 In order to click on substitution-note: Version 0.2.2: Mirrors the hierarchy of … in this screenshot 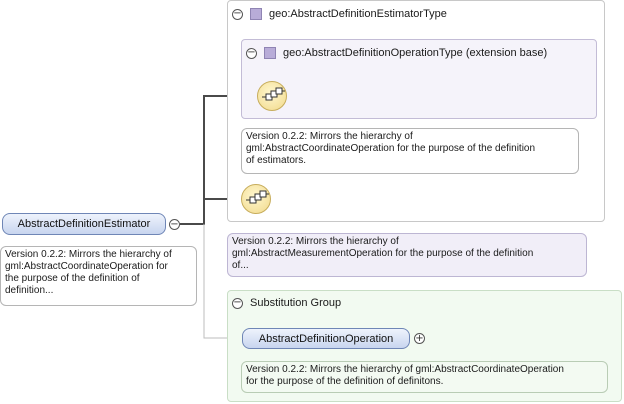, I will do `click(424, 377)`.